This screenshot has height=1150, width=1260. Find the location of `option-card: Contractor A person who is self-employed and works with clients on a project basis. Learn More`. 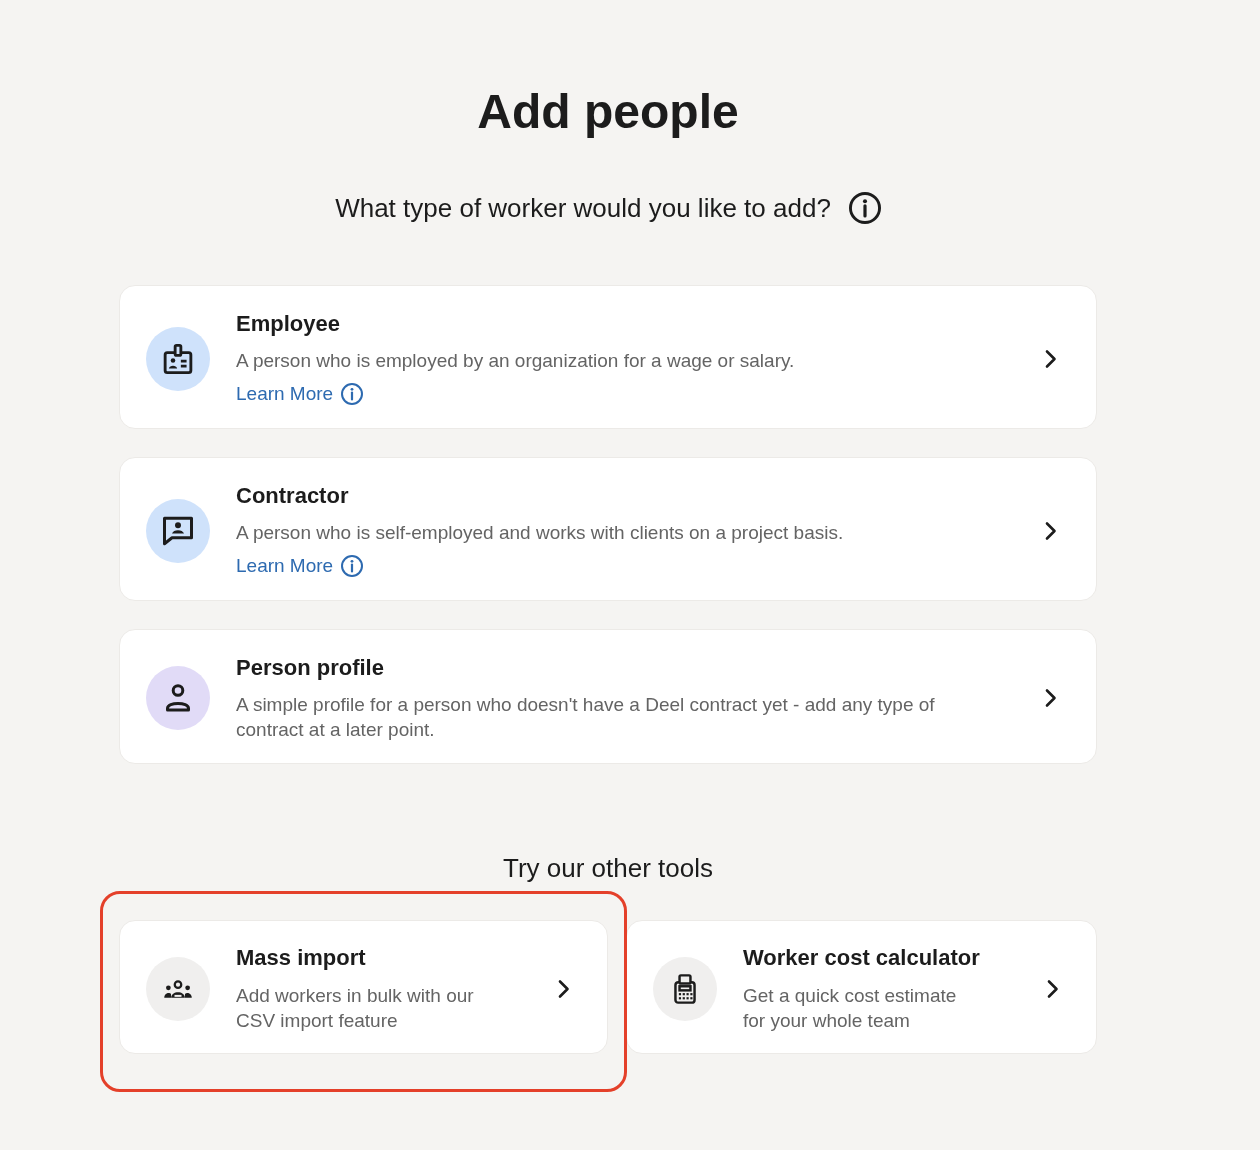

option-card: Contractor A person who is self-employed and works with clients on a project basis. Learn More is located at coordinates (608, 529).